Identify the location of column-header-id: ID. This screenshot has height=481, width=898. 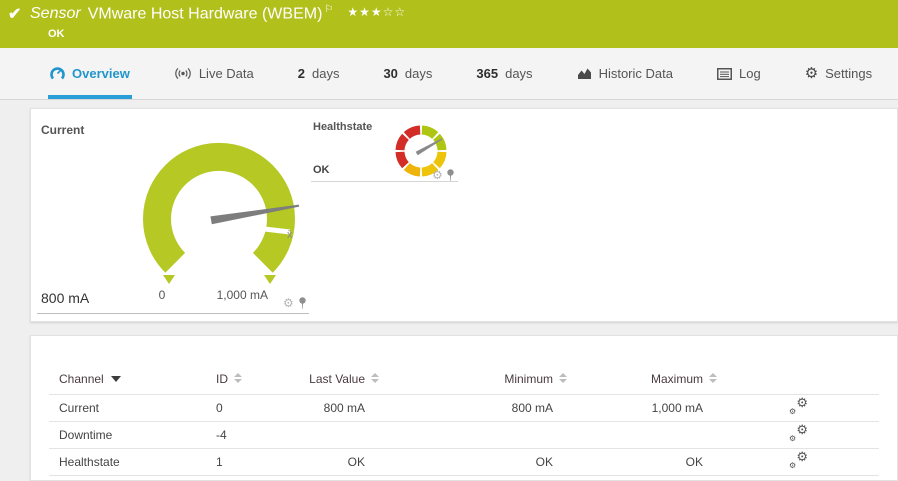
(246, 379).